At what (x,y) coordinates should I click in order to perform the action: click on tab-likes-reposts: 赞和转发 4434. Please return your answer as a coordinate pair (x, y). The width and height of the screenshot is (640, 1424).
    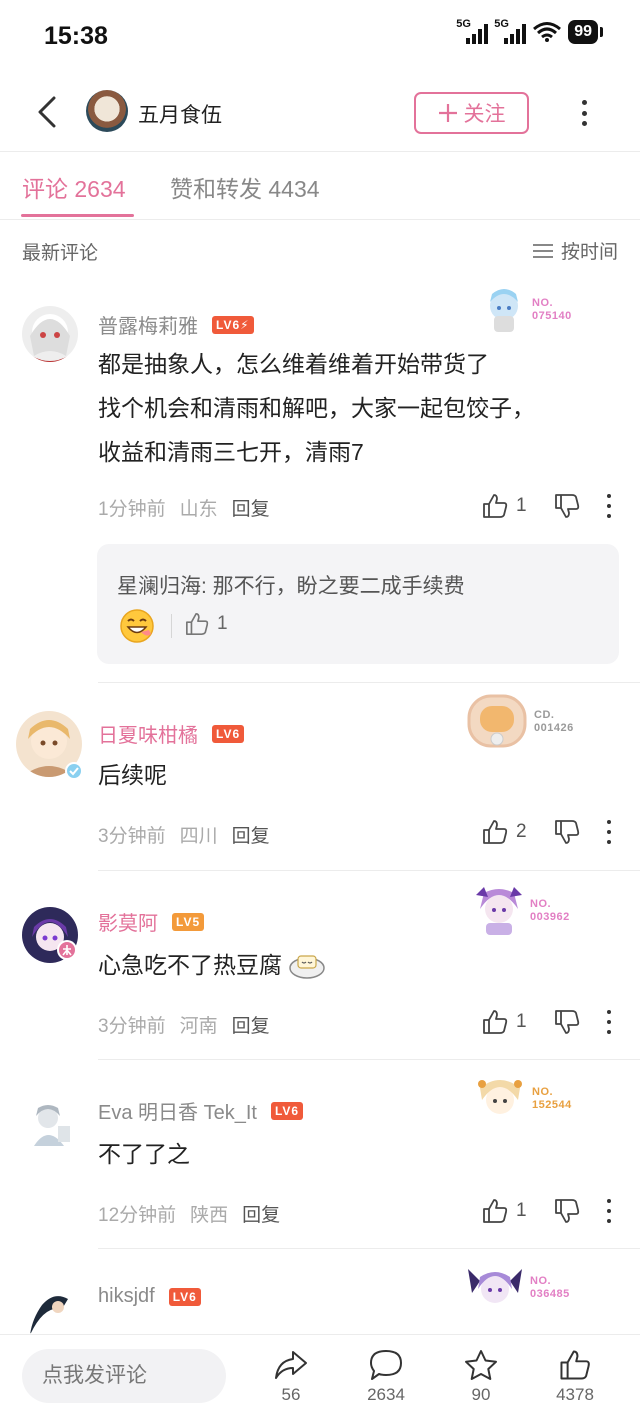
    Looking at the image, I should click on (245, 187).